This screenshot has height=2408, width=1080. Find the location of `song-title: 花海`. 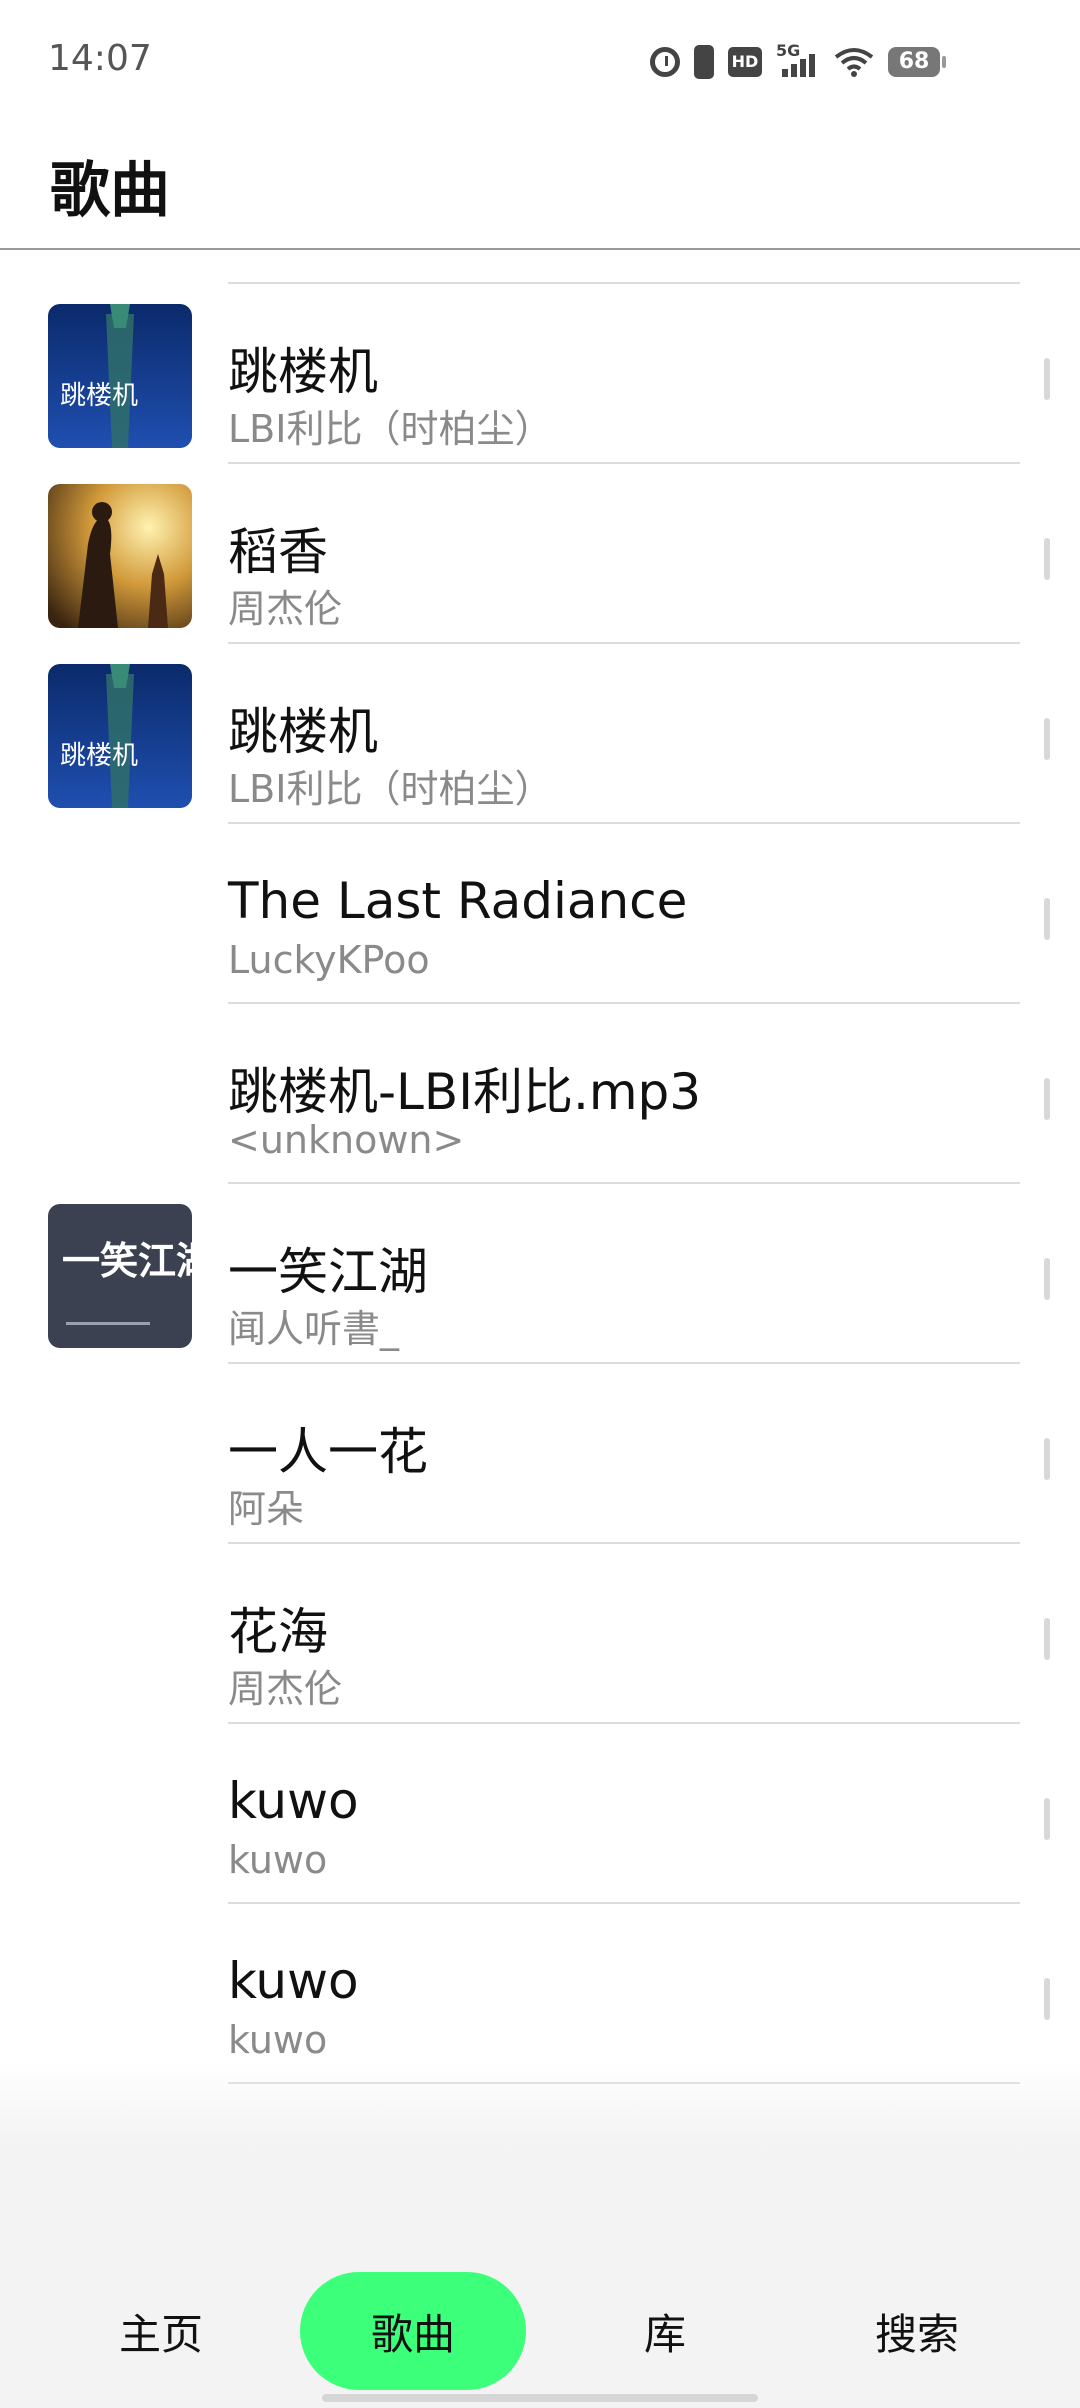

song-title: 花海 is located at coordinates (278, 1632).